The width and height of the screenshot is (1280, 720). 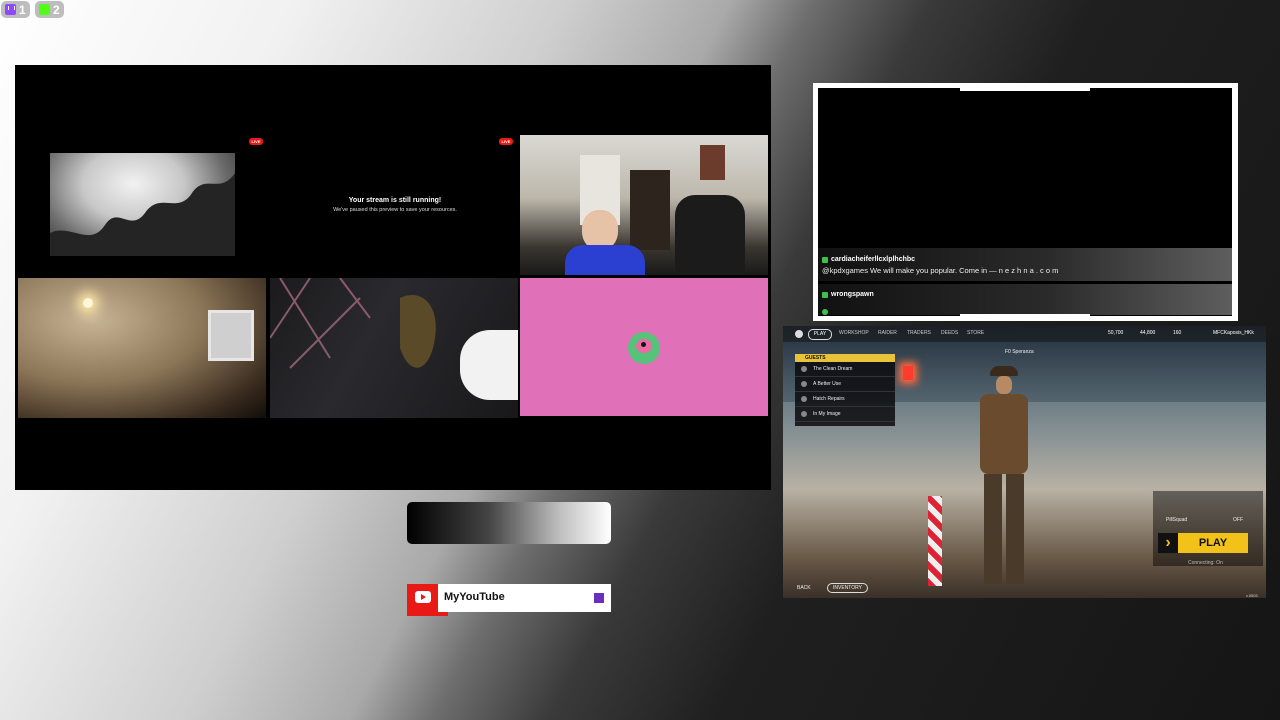 What do you see at coordinates (1252, 595) in the screenshot?
I see `build-version: v.5505` at bounding box center [1252, 595].